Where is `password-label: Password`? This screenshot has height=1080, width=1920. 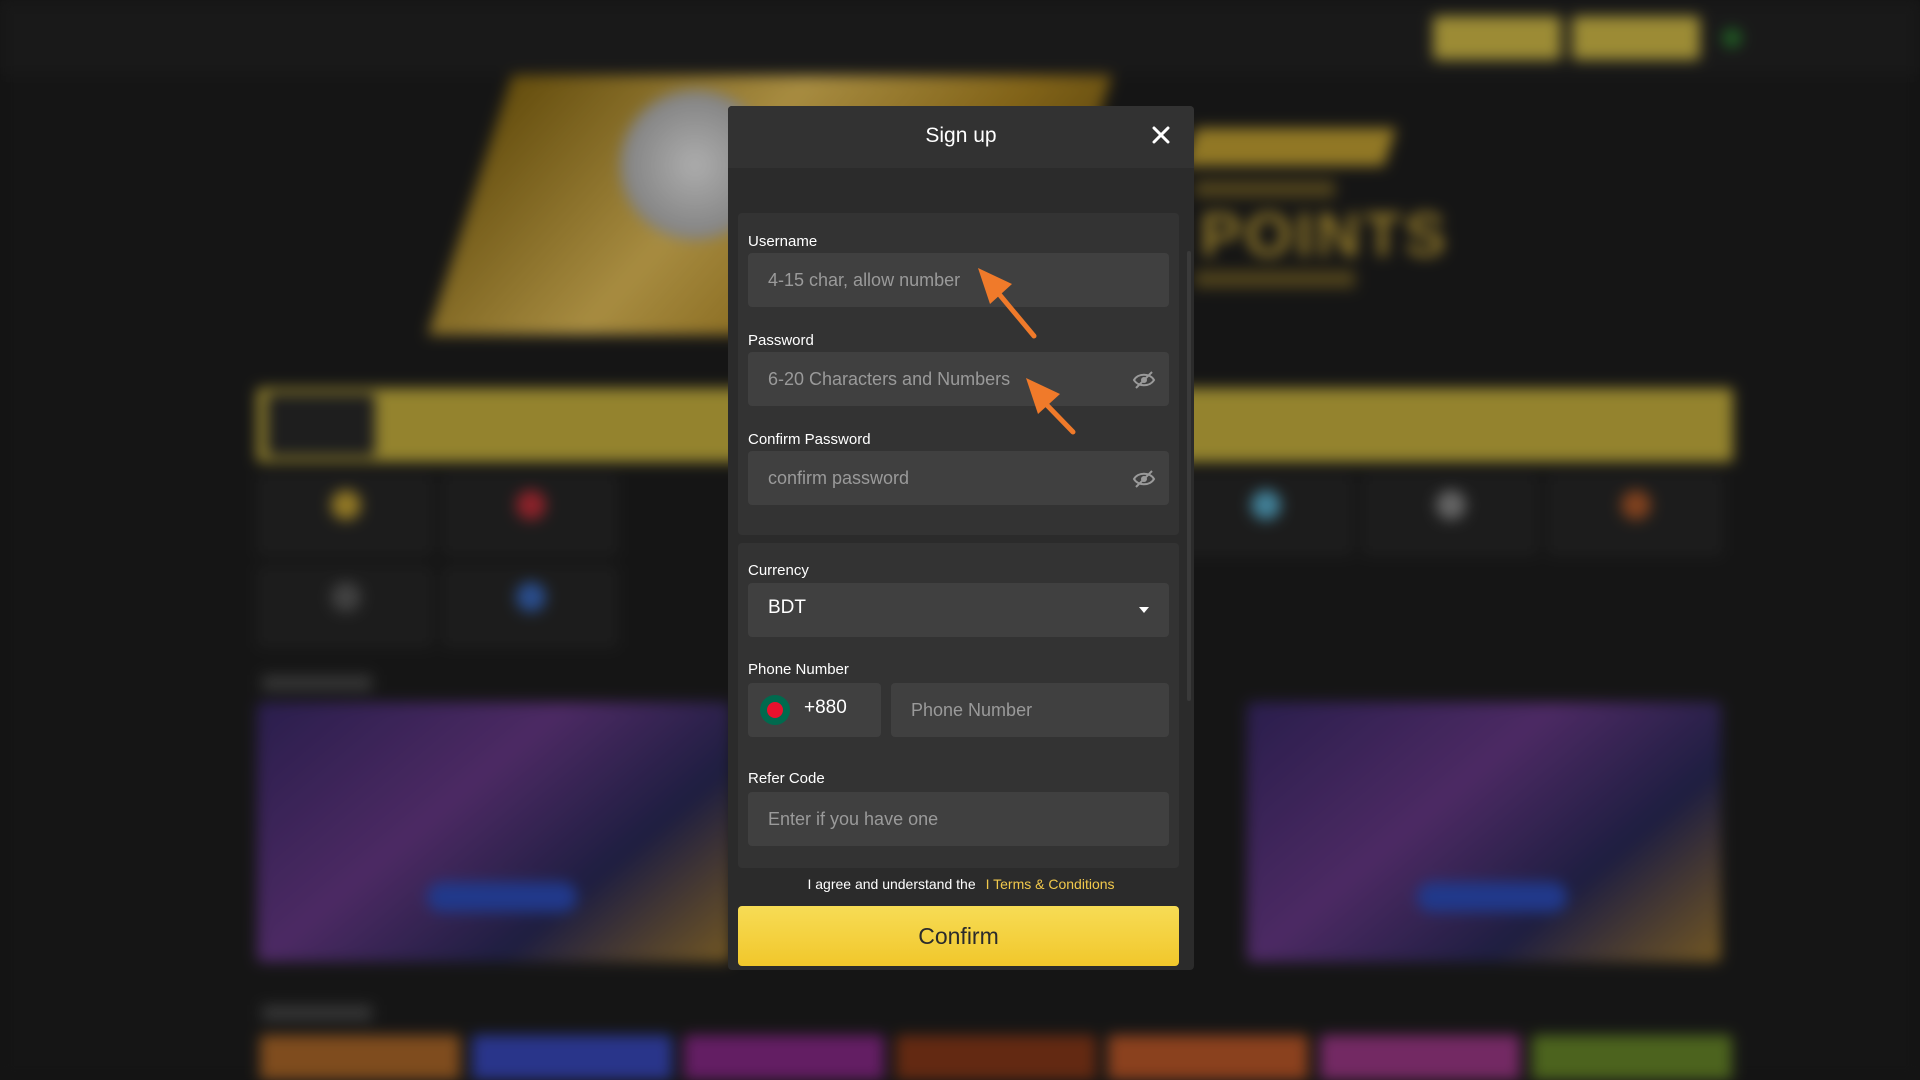
password-label: Password is located at coordinates (781, 340).